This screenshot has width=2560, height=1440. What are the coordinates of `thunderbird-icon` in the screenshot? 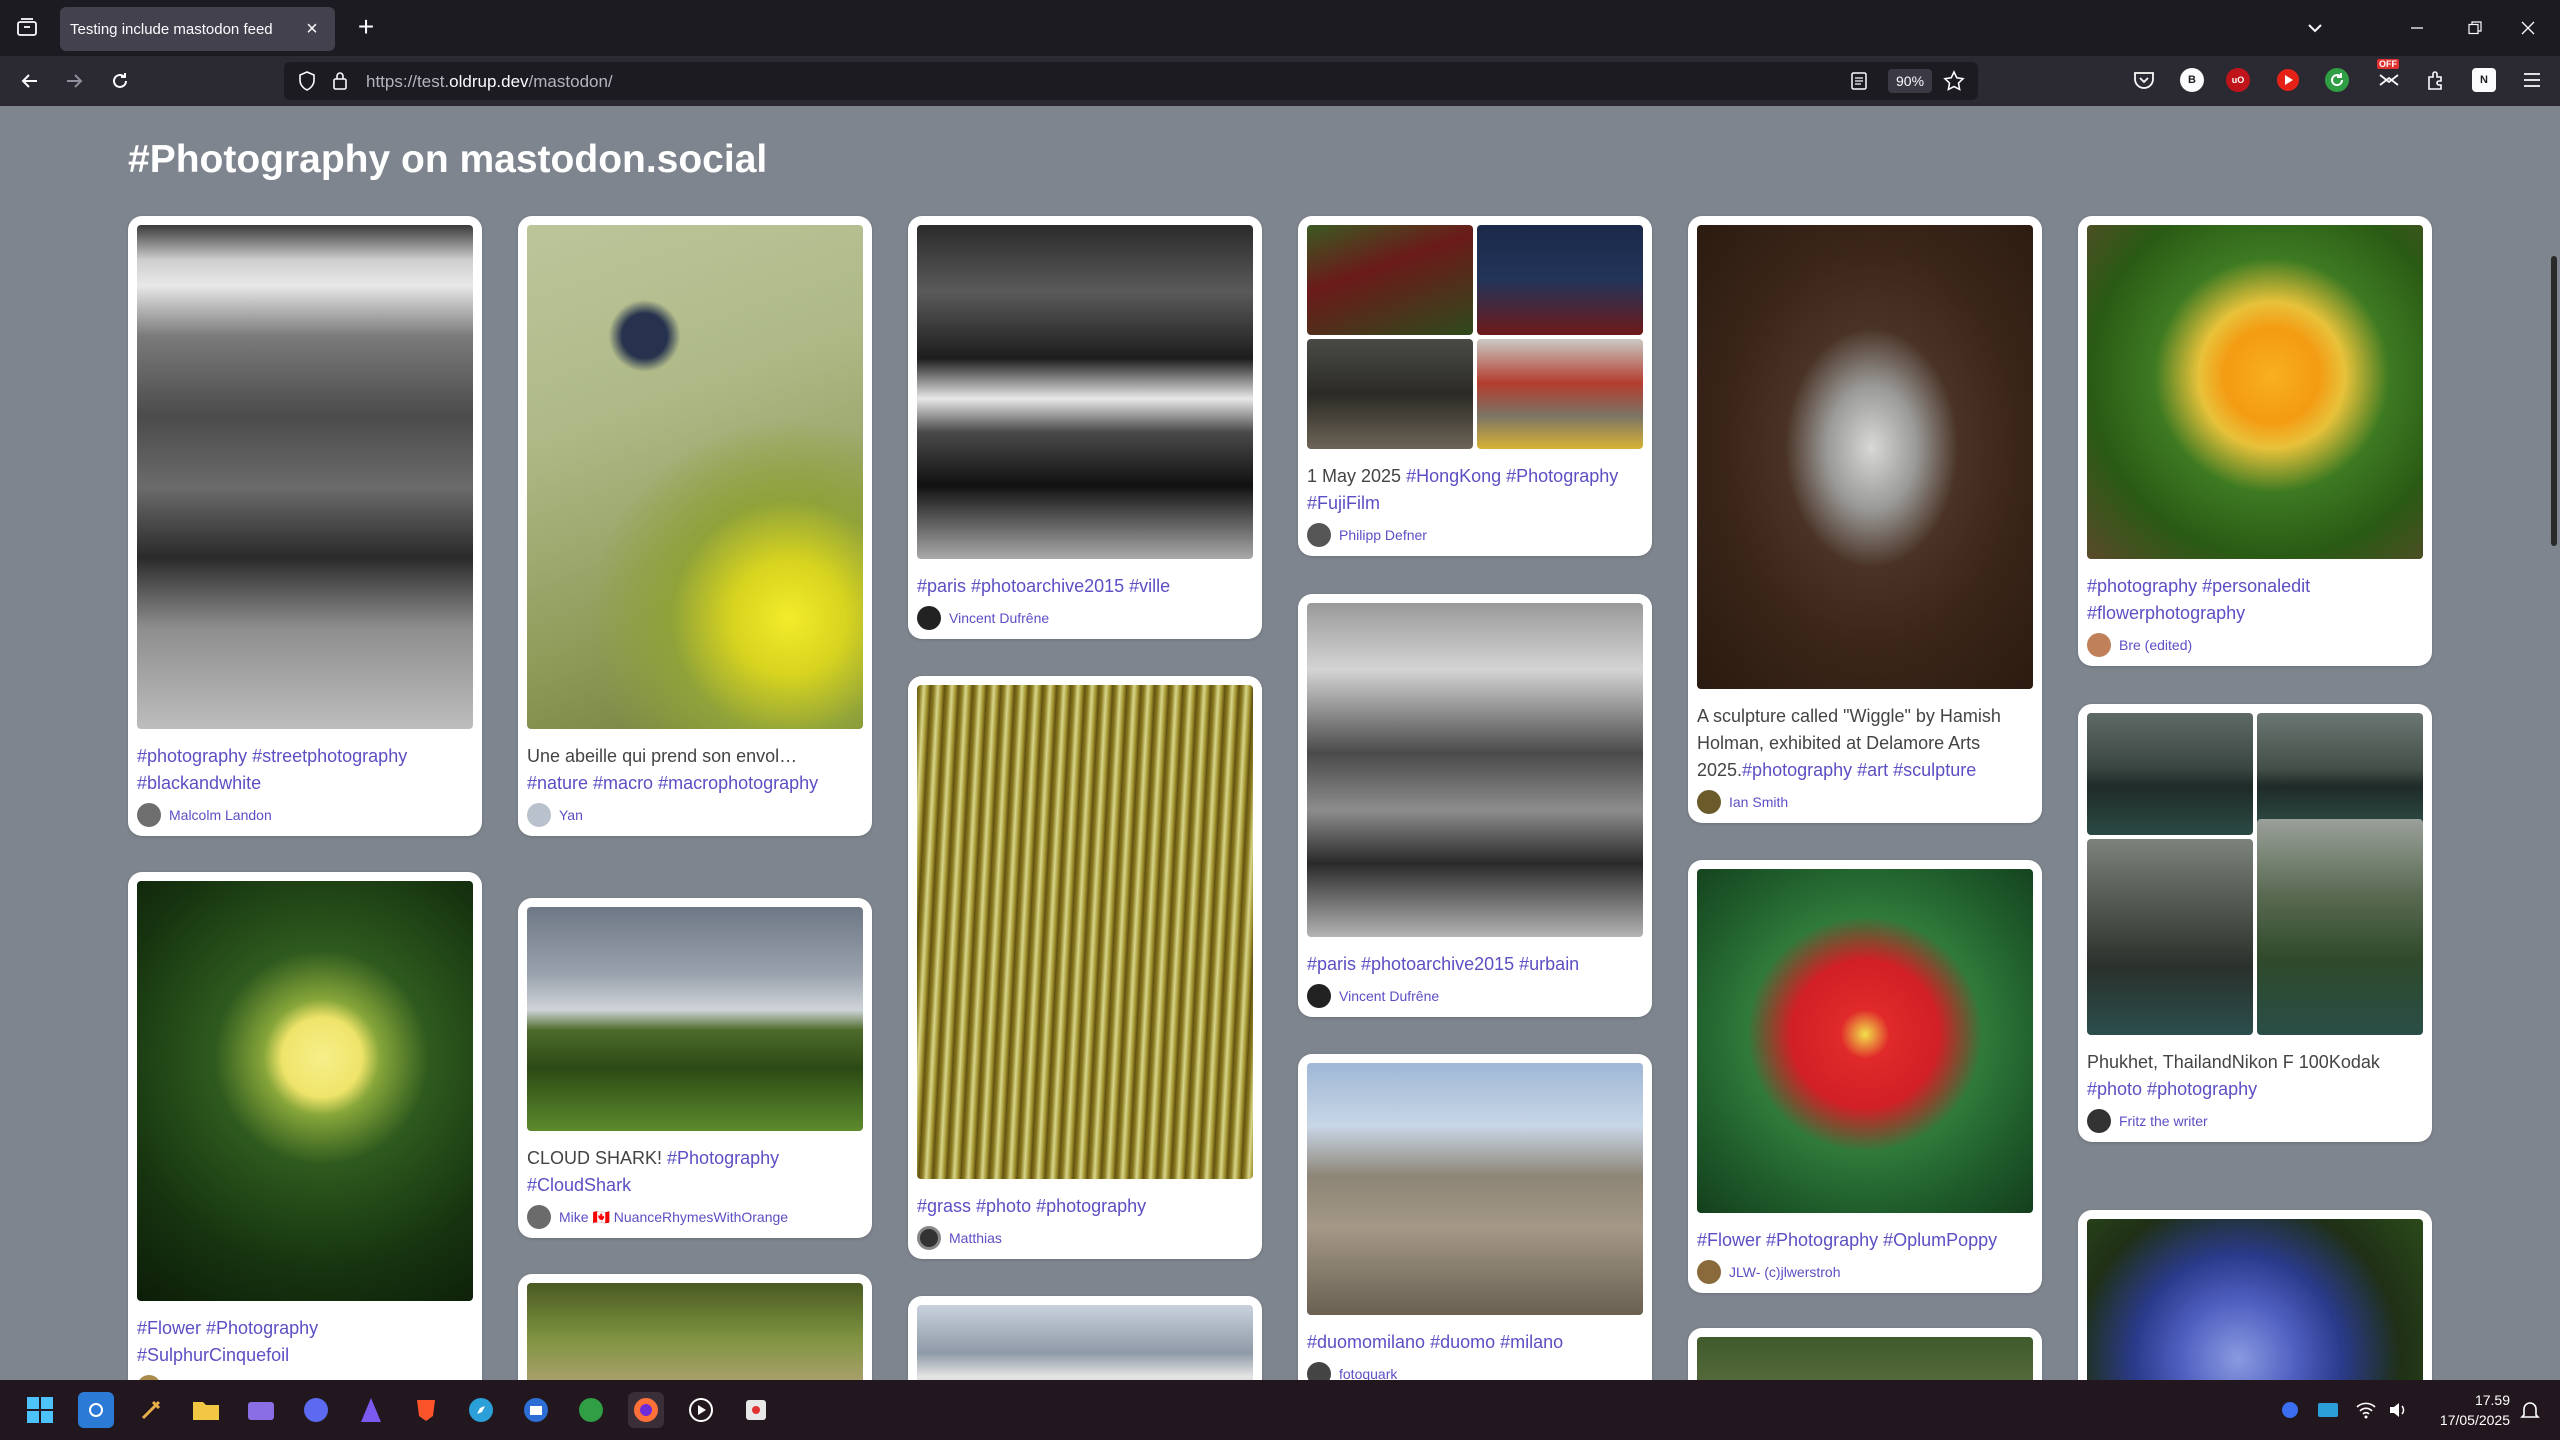 It's located at (536, 1410).